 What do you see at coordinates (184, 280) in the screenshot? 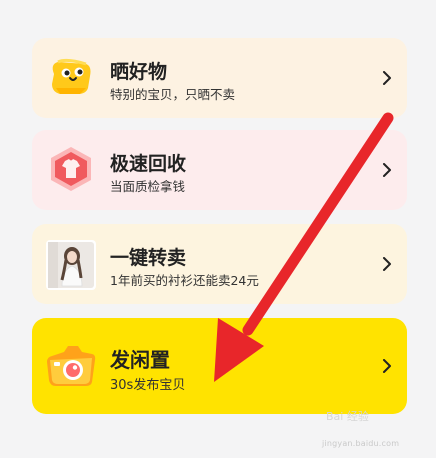
I see `menu-item-subtitle: 1年前买的衬衫还能卖24元` at bounding box center [184, 280].